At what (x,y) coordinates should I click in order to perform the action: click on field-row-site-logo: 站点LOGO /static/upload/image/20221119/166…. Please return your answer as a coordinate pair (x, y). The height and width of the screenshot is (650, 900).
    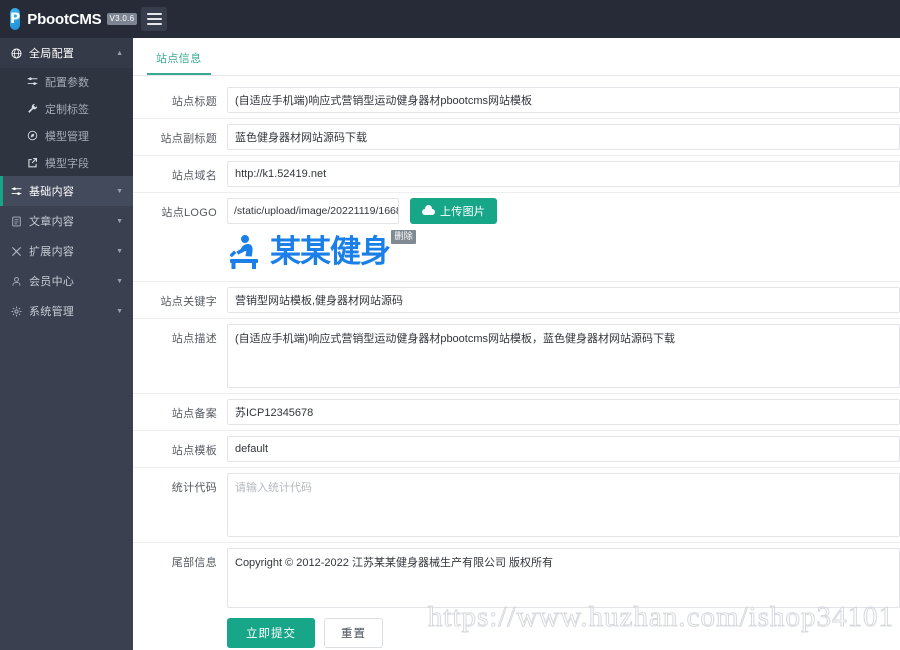
    Looking at the image, I should click on (516, 237).